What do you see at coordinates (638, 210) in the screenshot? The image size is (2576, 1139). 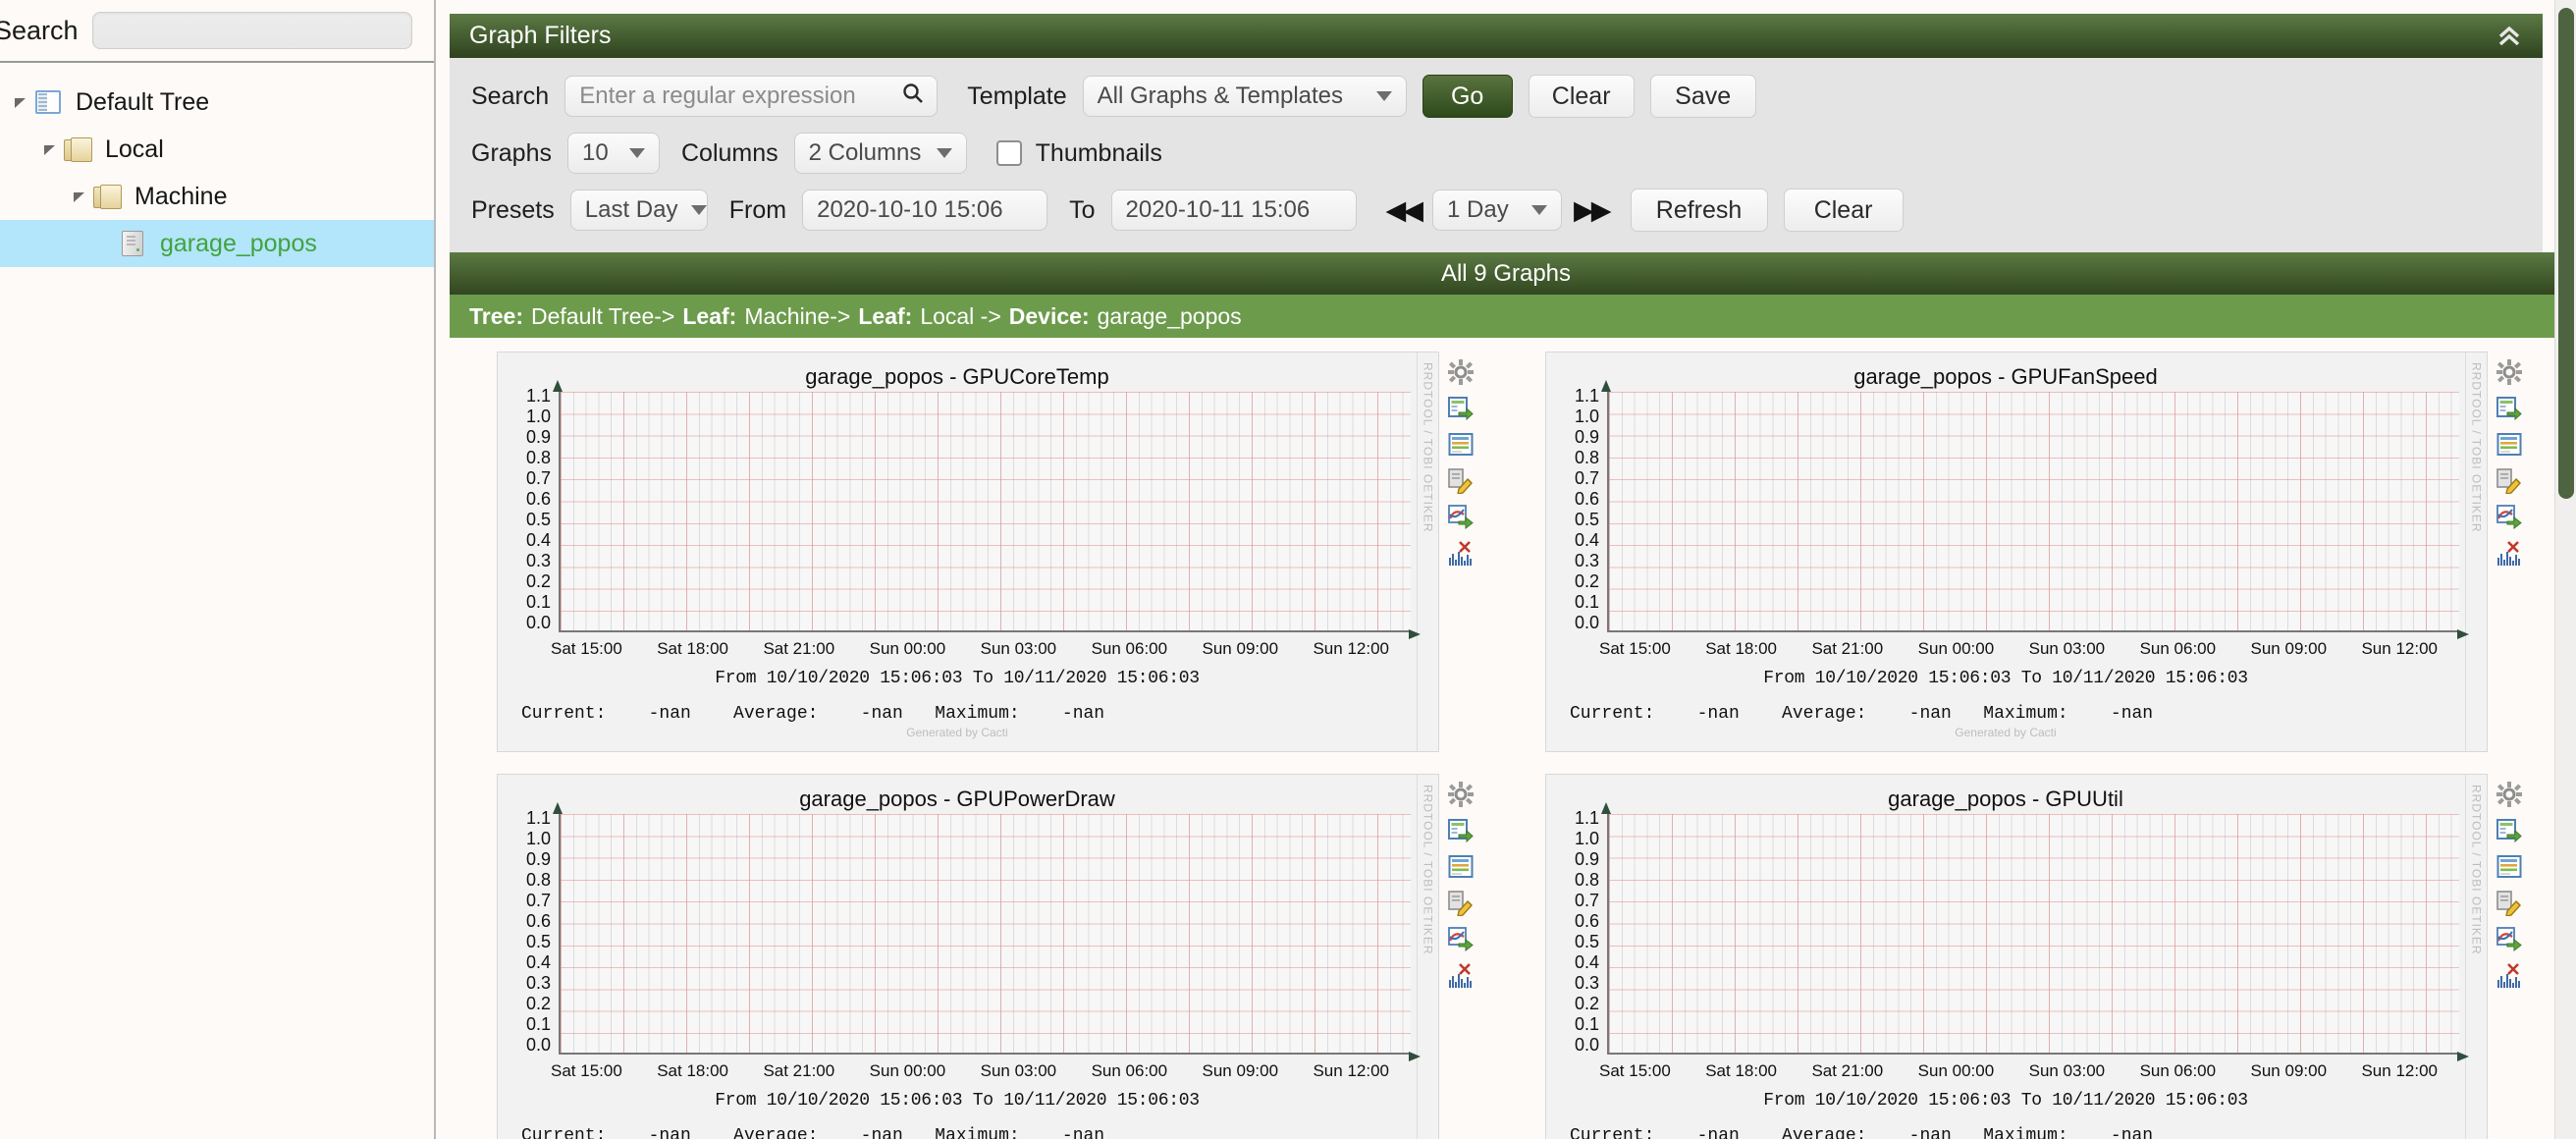 I see `presets-select: Last Day` at bounding box center [638, 210].